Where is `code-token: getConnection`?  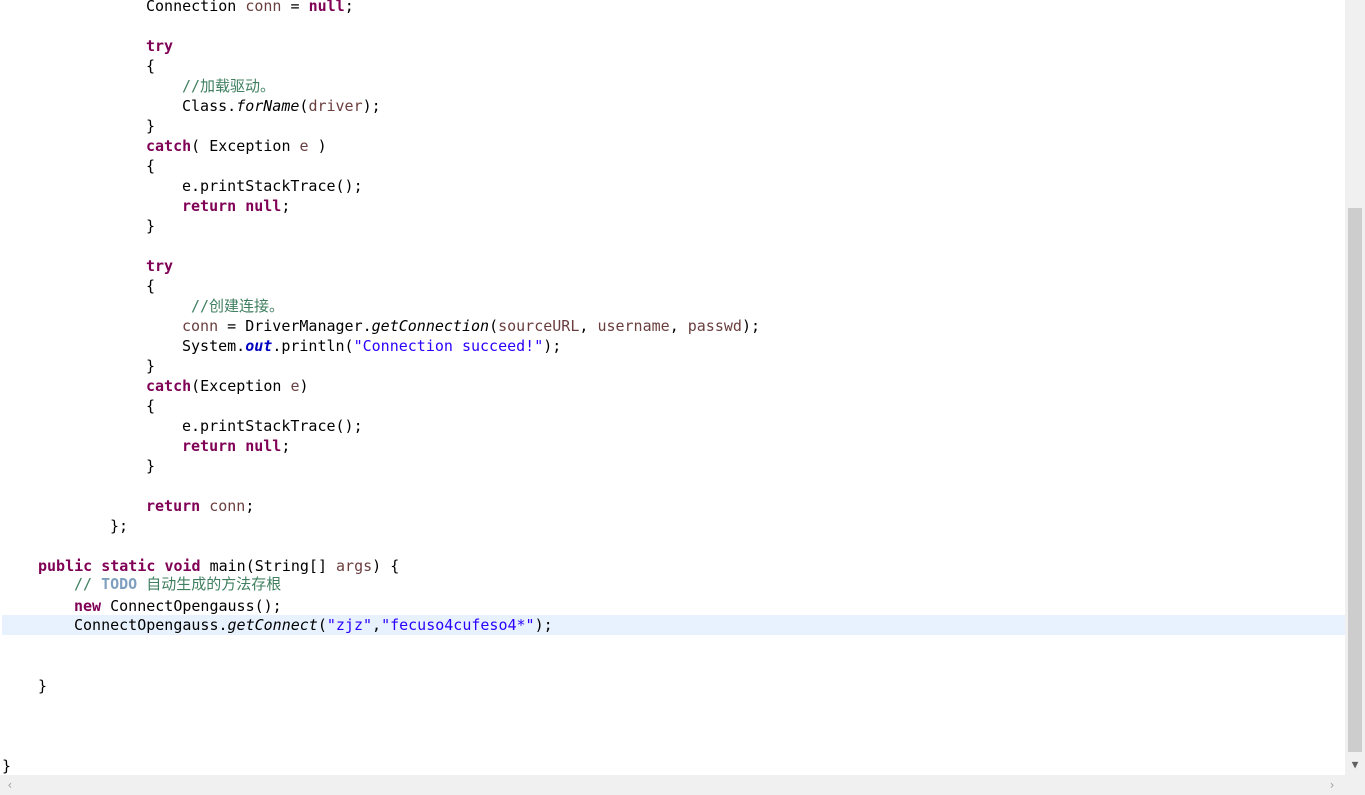 code-token: getConnection is located at coordinates (430, 326).